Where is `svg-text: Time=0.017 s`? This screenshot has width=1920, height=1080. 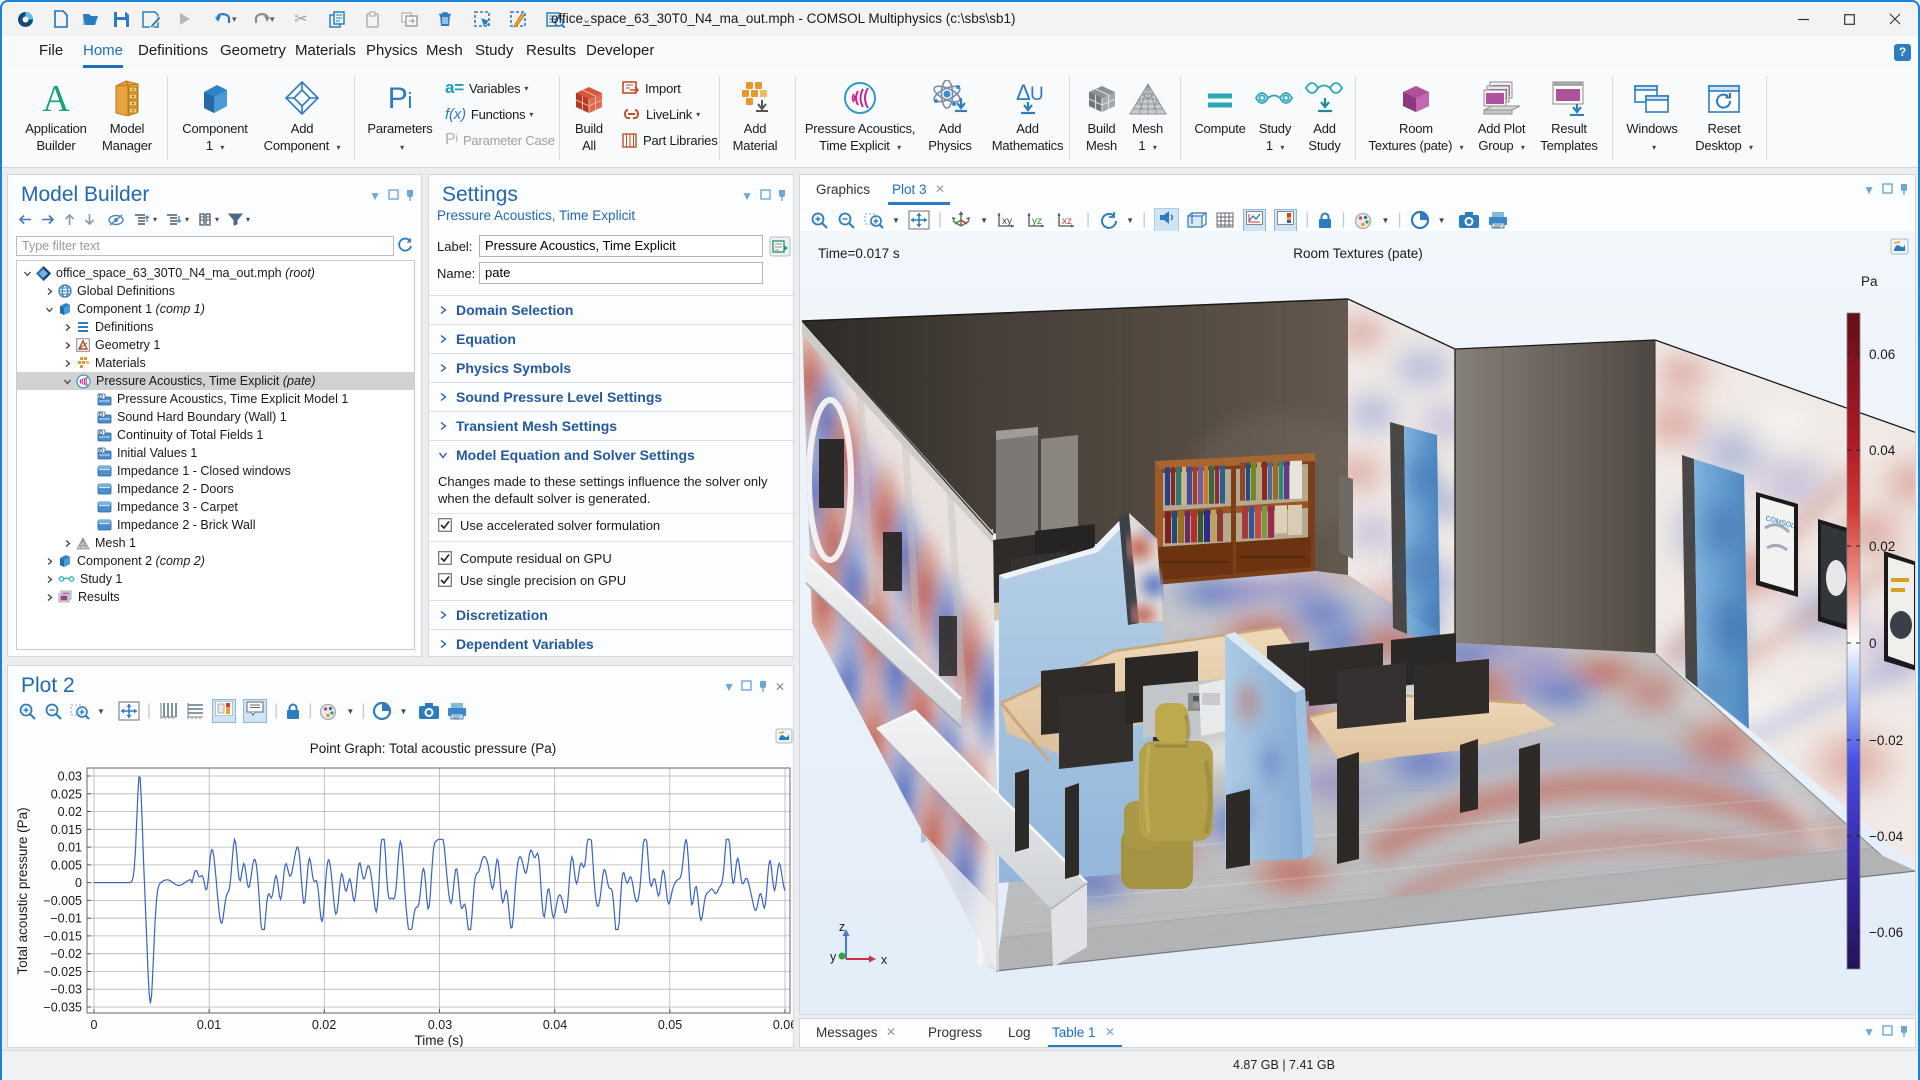 svg-text: Time=0.017 s is located at coordinates (859, 253).